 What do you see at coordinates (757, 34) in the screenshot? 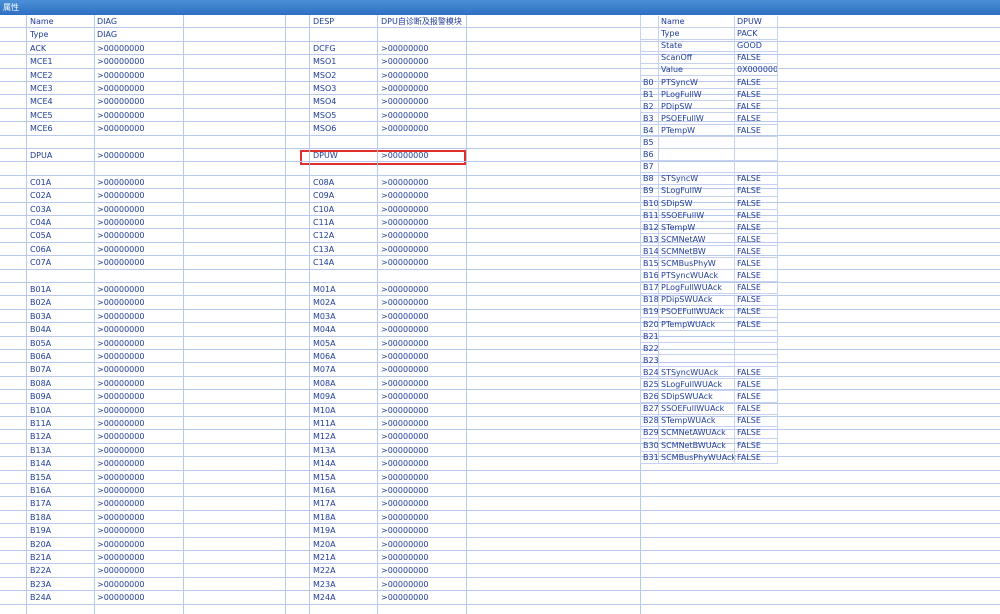
I see `bit-value: PACK` at bounding box center [757, 34].